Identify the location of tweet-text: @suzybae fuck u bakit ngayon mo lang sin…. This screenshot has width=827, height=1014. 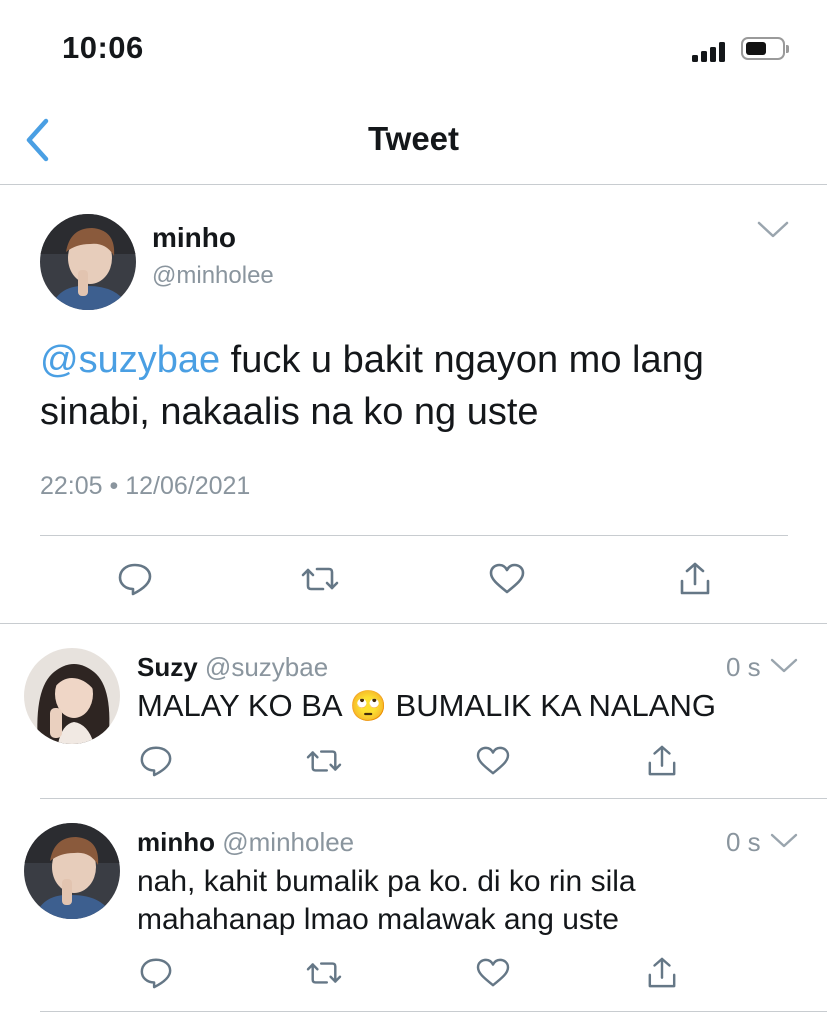
(425, 386).